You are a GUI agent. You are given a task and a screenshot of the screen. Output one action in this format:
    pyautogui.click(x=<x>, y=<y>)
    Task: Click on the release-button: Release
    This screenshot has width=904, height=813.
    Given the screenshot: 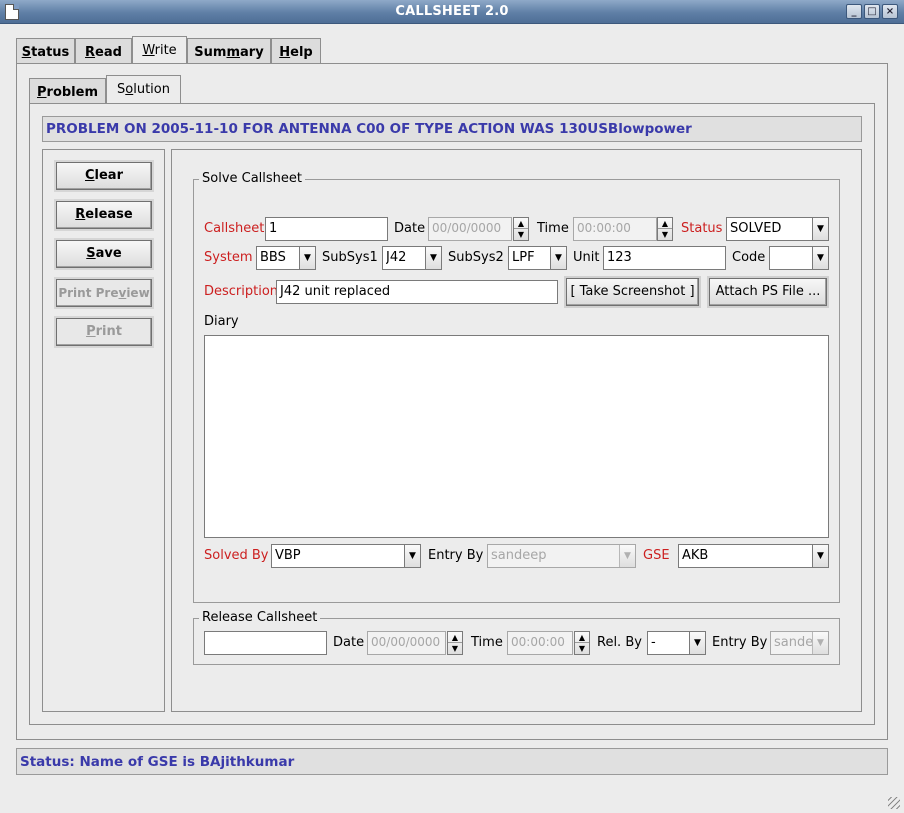 What is the action you would take?
    pyautogui.click(x=104, y=215)
    